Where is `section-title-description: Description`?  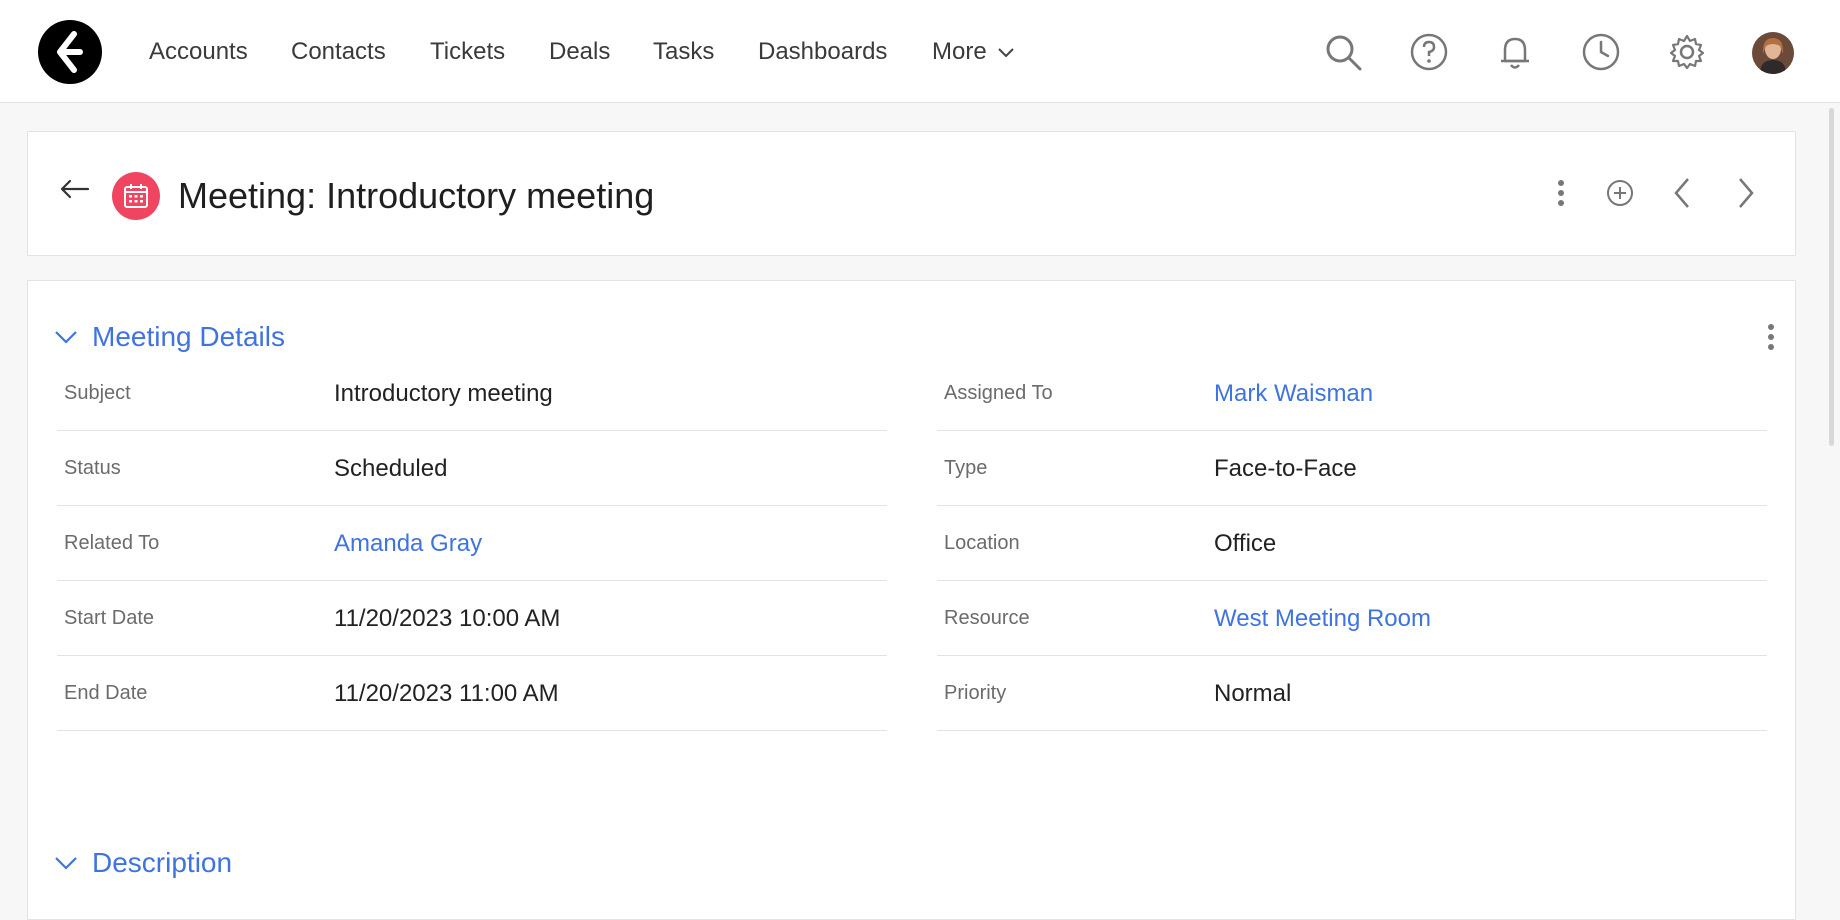 section-title-description: Description is located at coordinates (162, 862).